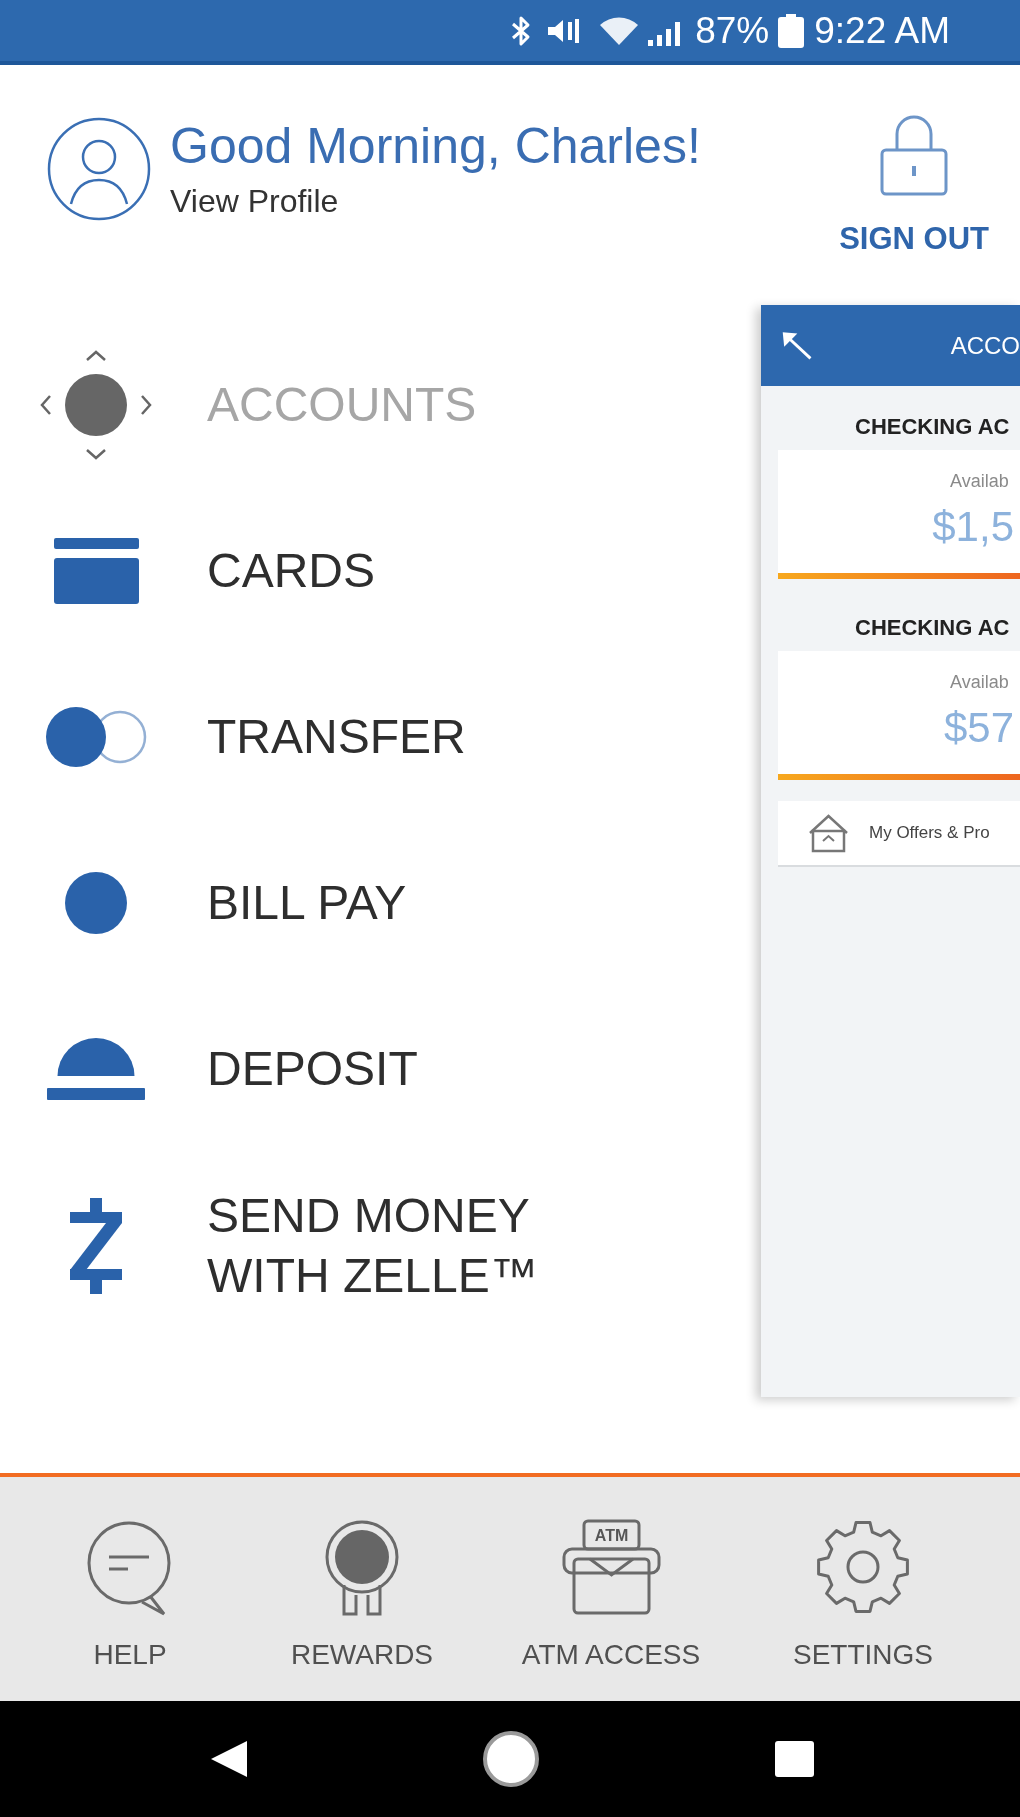 Image resolution: width=1020 pixels, height=1817 pixels. Describe the element at coordinates (899, 715) in the screenshot. I see `balance-card: Availab $57` at that location.